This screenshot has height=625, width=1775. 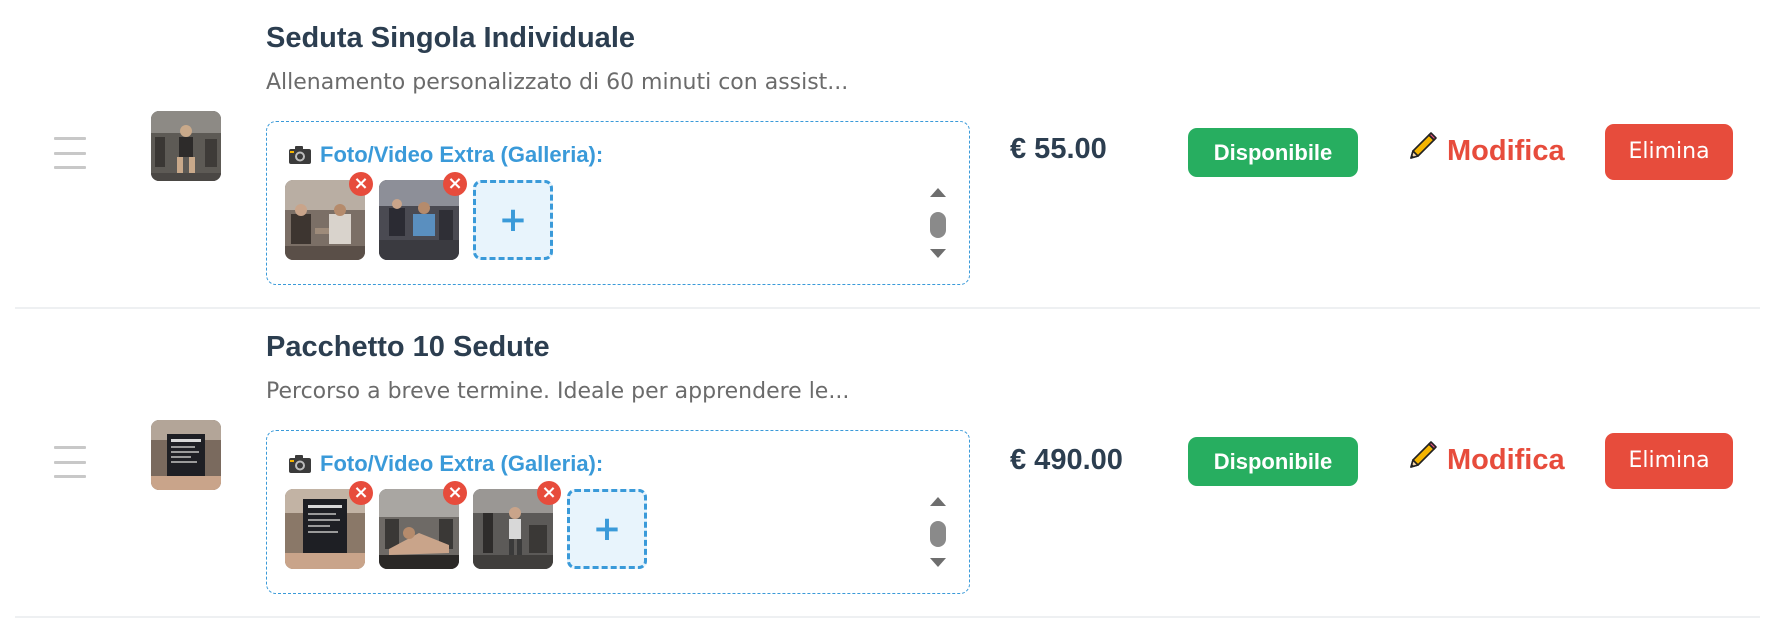 I want to click on service-title: Pacchetto 10 Sedute, so click(x=408, y=347).